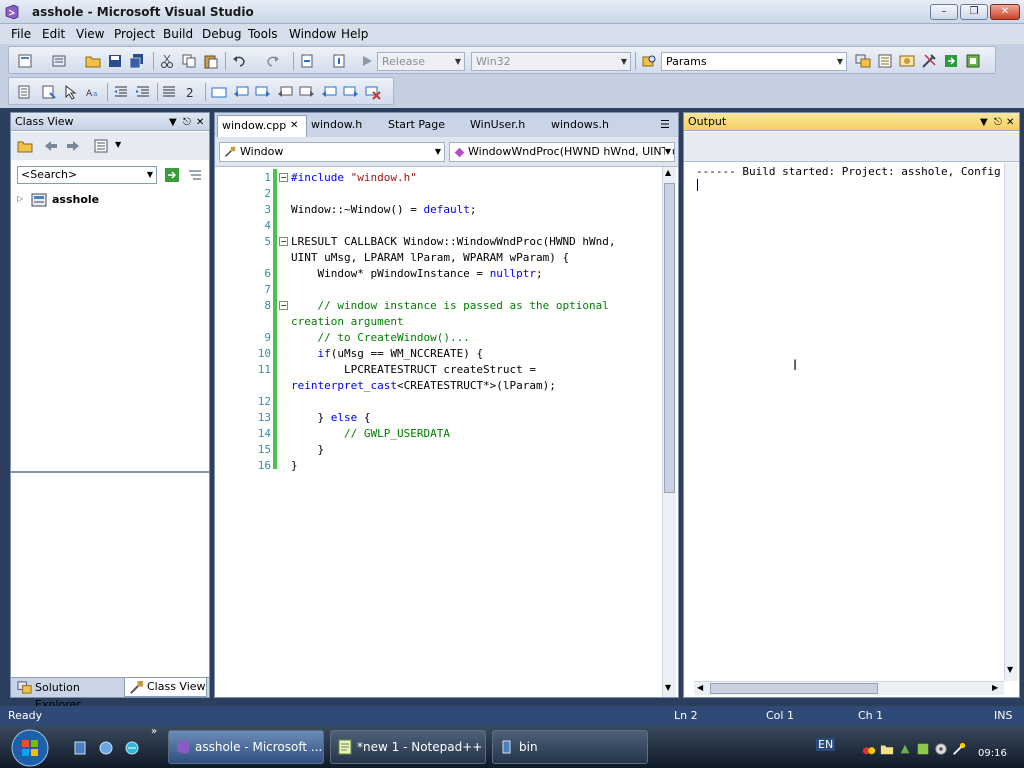  What do you see at coordinates (25, 92) in the screenshot?
I see `display-object-member-list-icon` at bounding box center [25, 92].